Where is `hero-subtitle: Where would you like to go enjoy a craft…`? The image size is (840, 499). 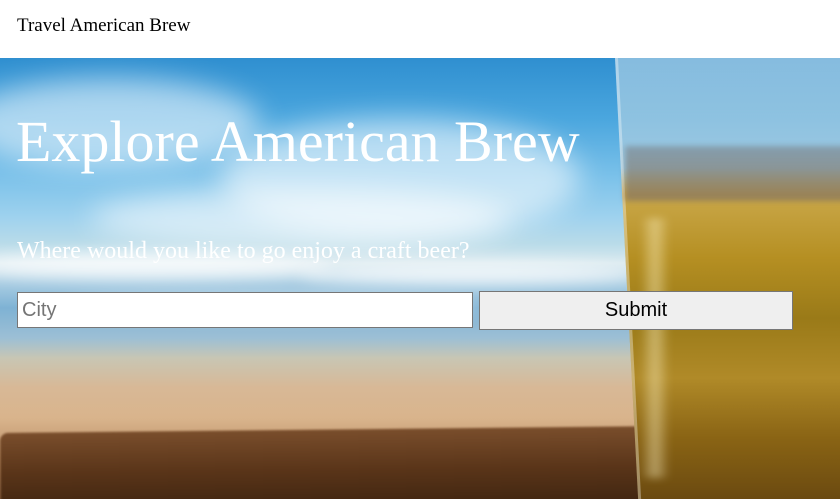 hero-subtitle: Where would you like to go enjoy a craft… is located at coordinates (243, 251).